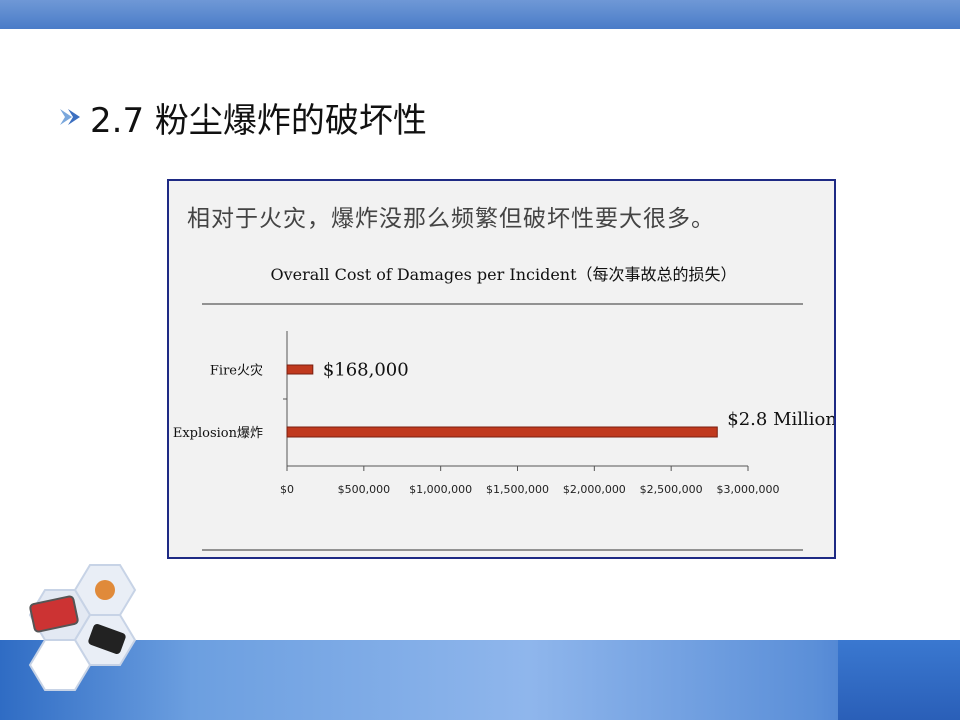  Describe the element at coordinates (218, 433) in the screenshot. I see `category-label: Explosion爆炸` at that location.